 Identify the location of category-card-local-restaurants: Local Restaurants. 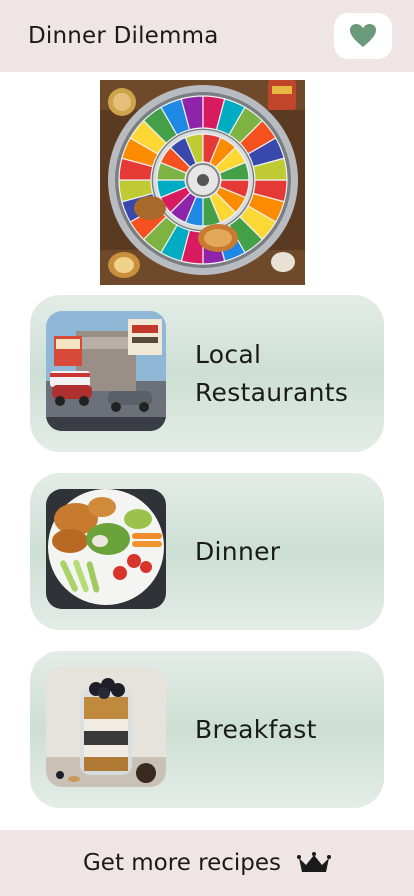
(207, 373).